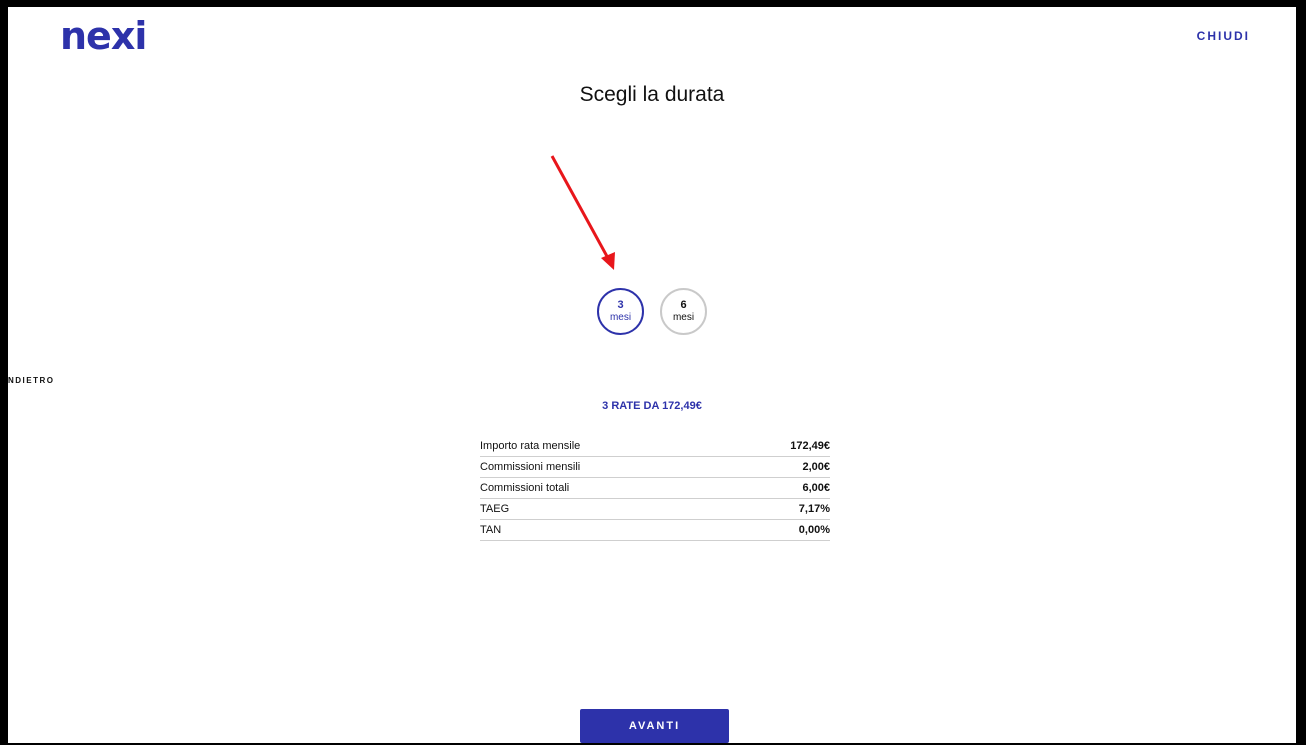 The image size is (1306, 745). Describe the element at coordinates (1223, 36) in the screenshot. I see `close-button: CHIUDI` at that location.